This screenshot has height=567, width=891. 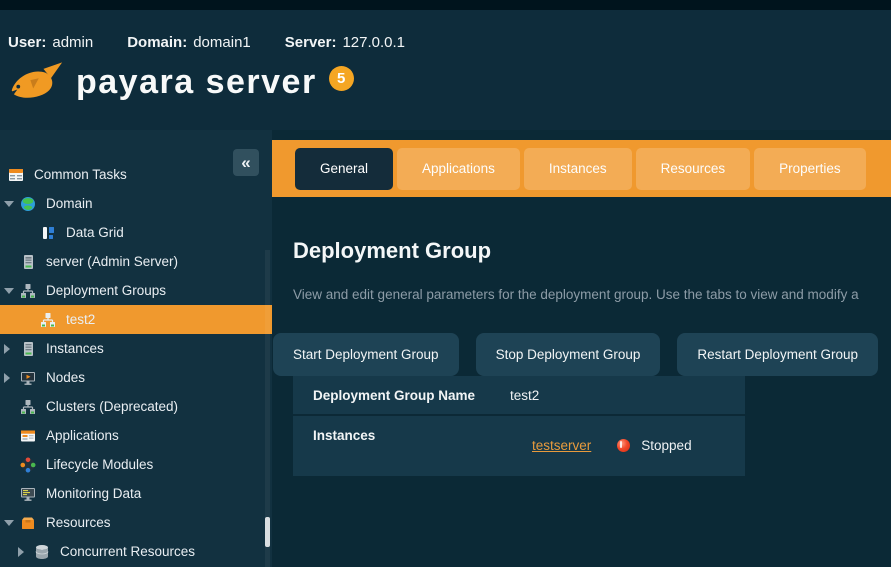 I want to click on table-row-name: Deployment Group Name test2, so click(x=519, y=395).